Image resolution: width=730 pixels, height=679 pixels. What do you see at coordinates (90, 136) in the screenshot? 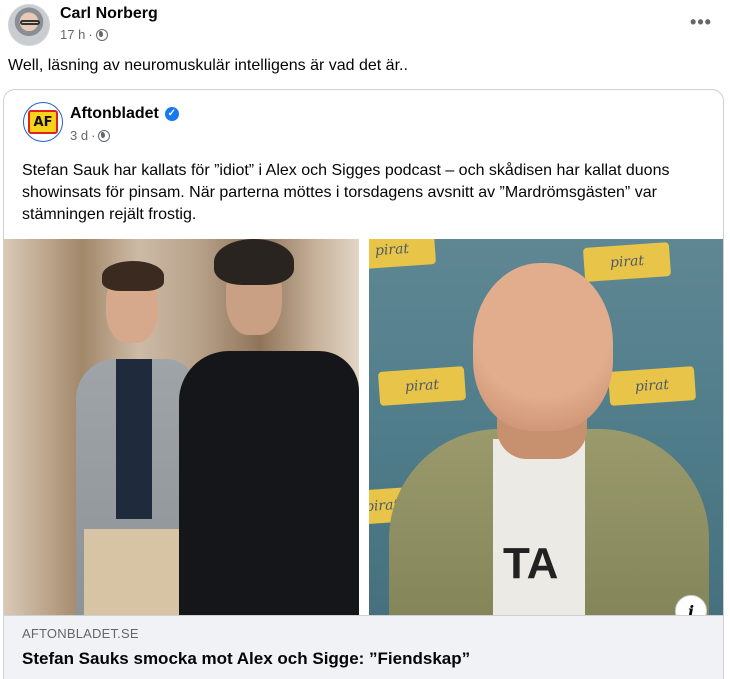
I see `shared-post-meta: 3 d ·` at bounding box center [90, 136].